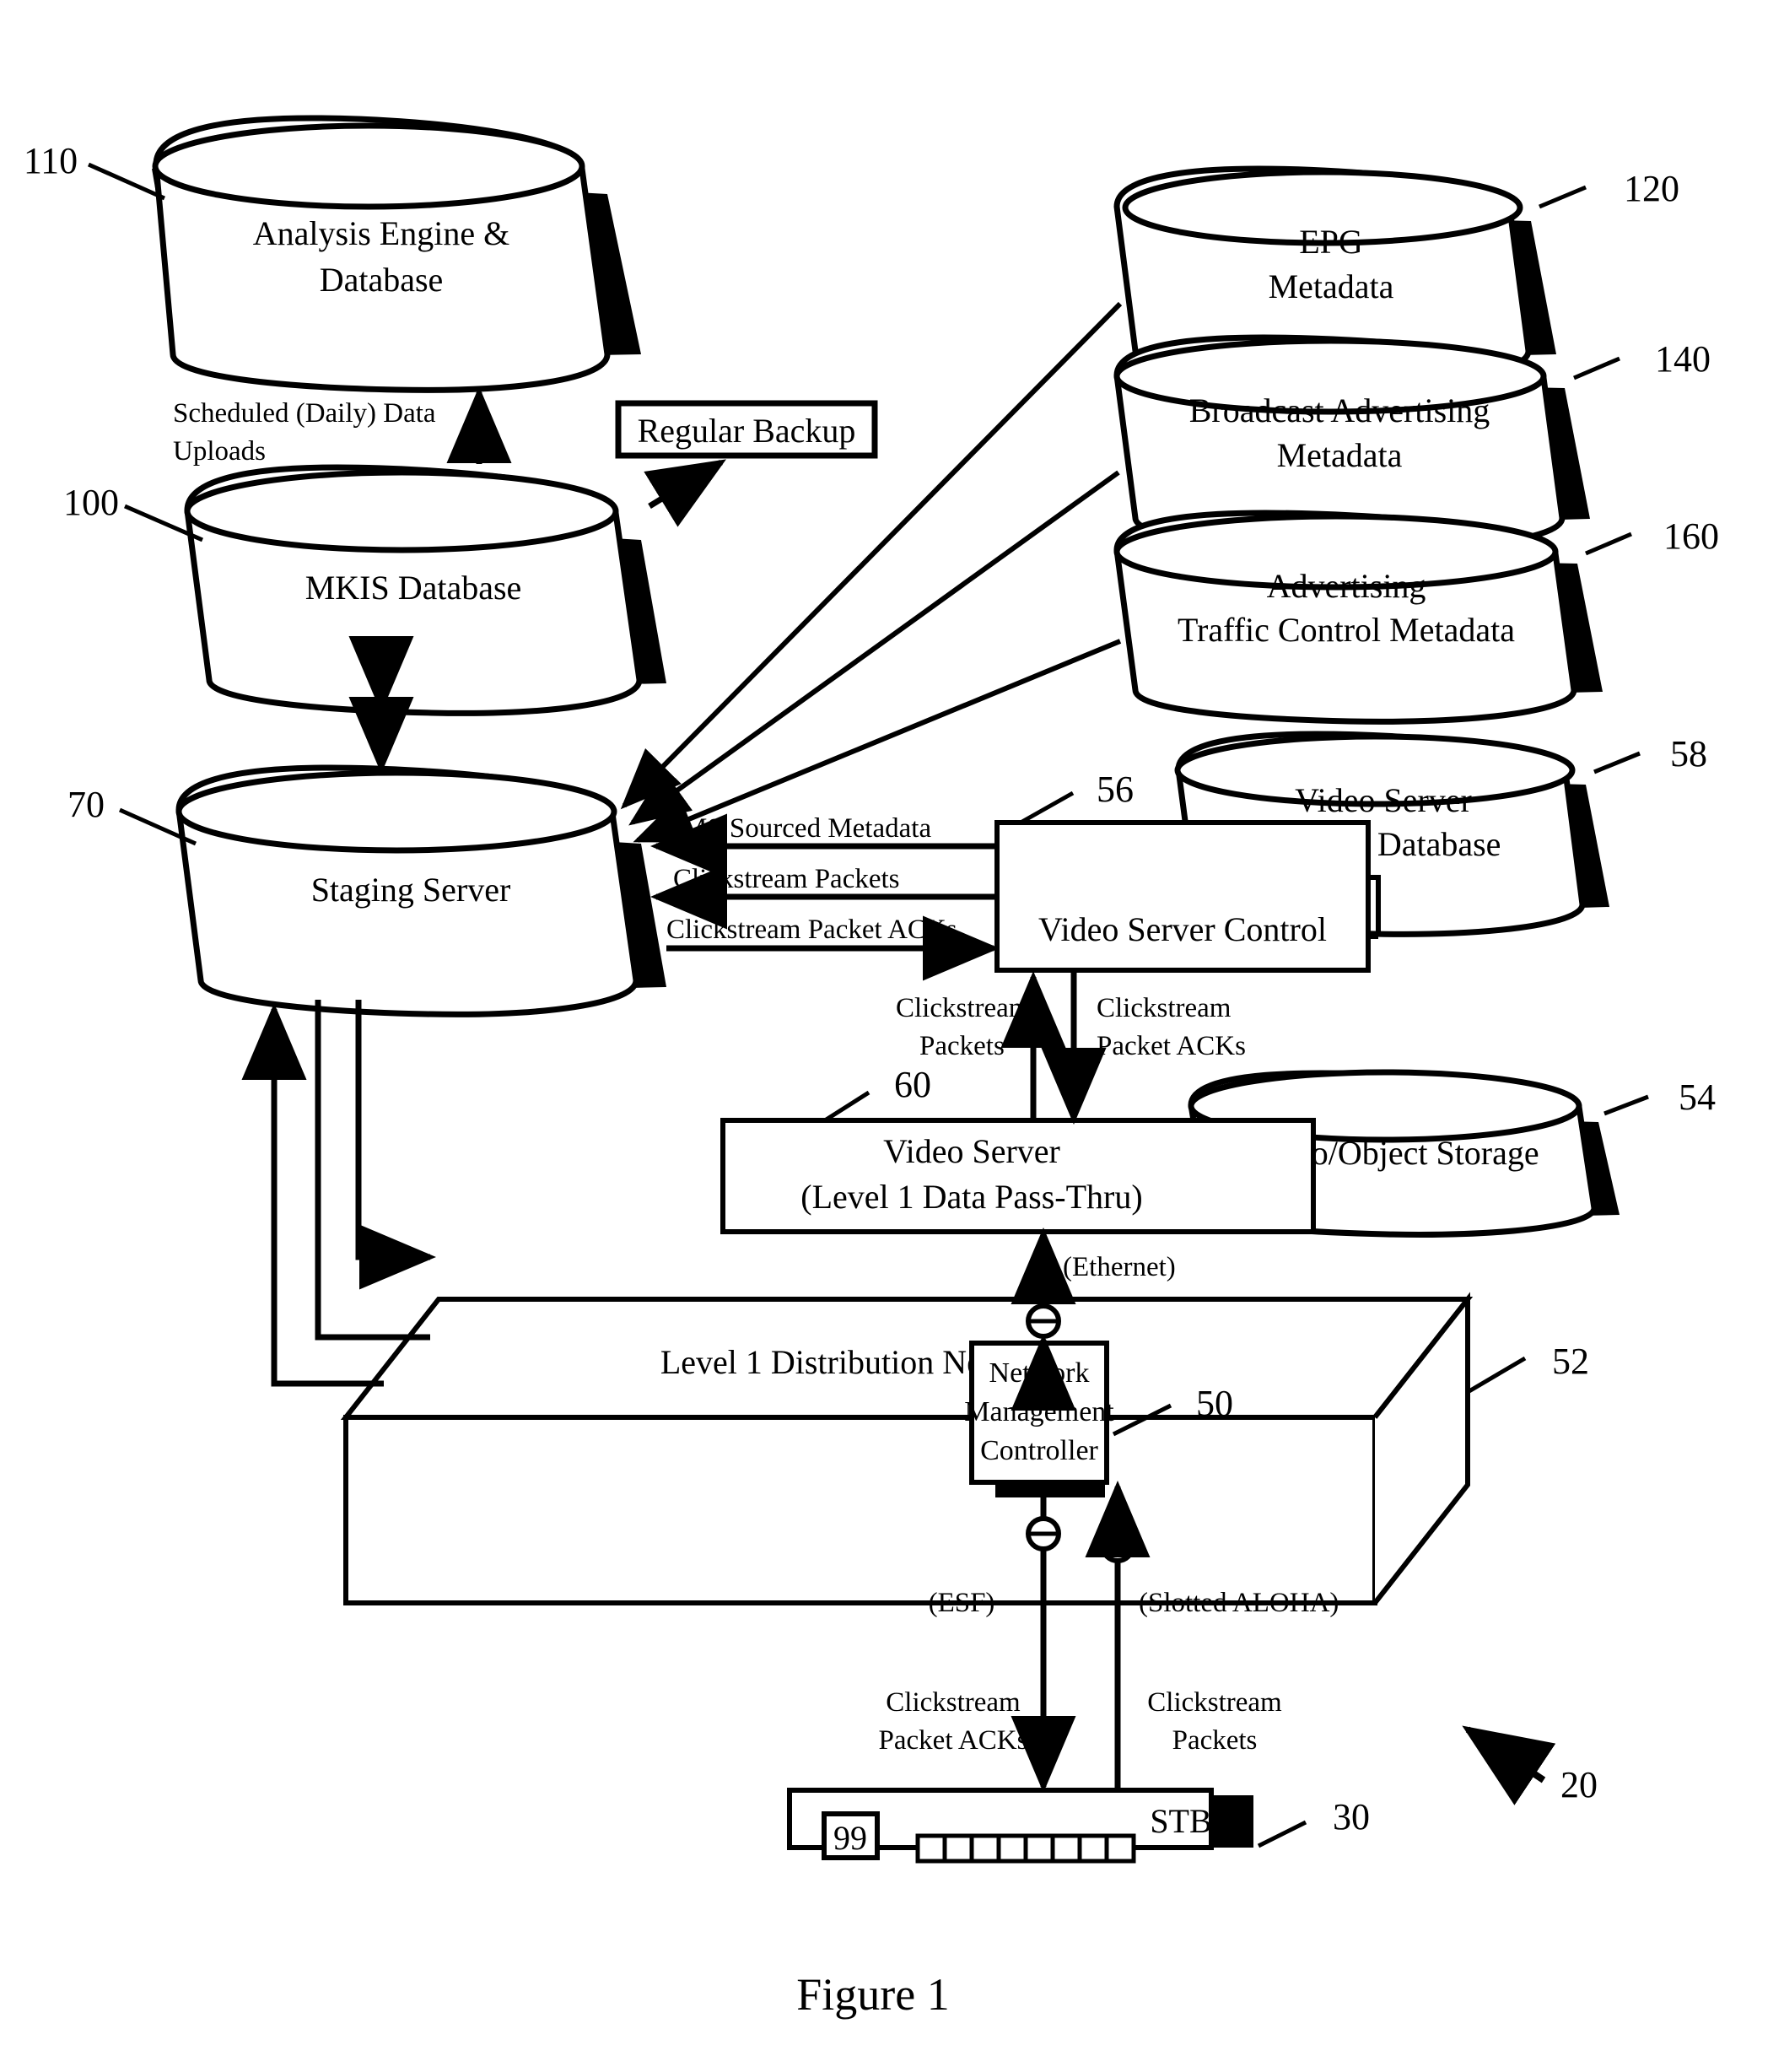  I want to click on mkis-database-label: MKIS Database, so click(414, 588).